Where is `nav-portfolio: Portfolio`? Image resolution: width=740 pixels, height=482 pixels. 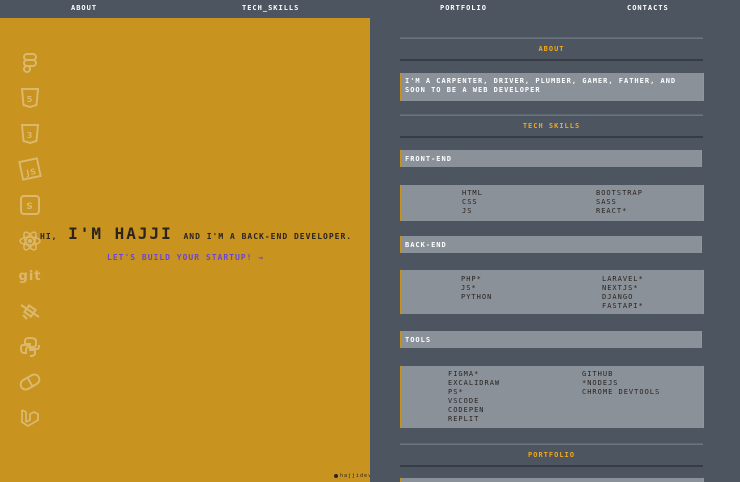 nav-portfolio: Portfolio is located at coordinates (463, 8).